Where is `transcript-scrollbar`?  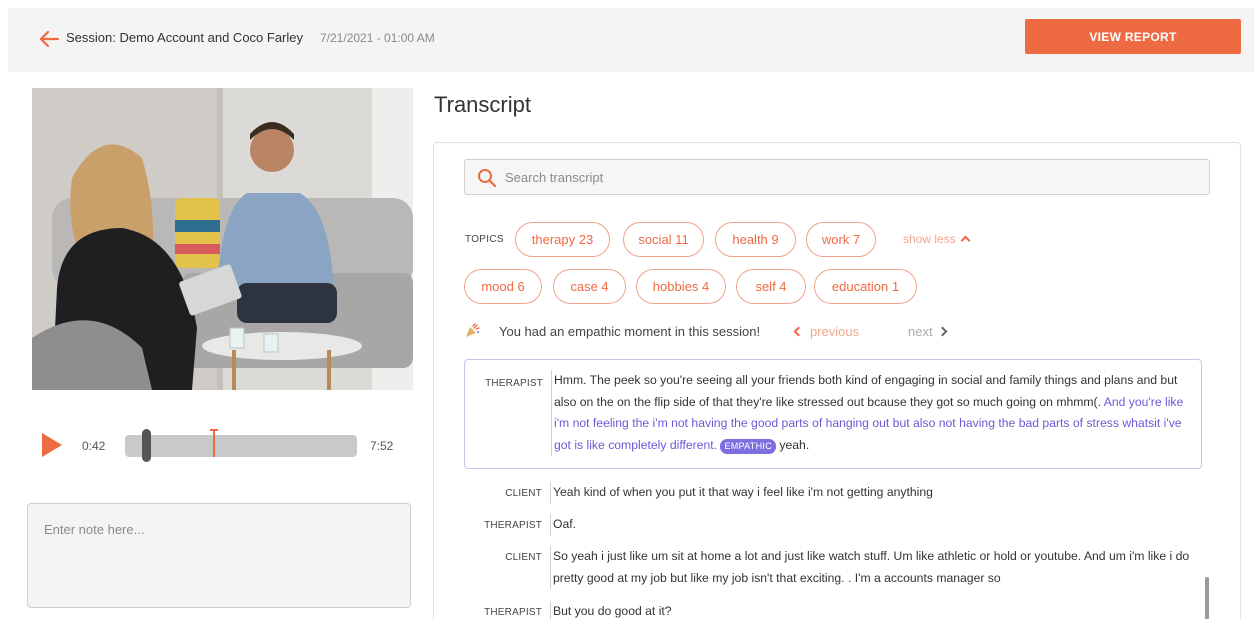
transcript-scrollbar is located at coordinates (1207, 598).